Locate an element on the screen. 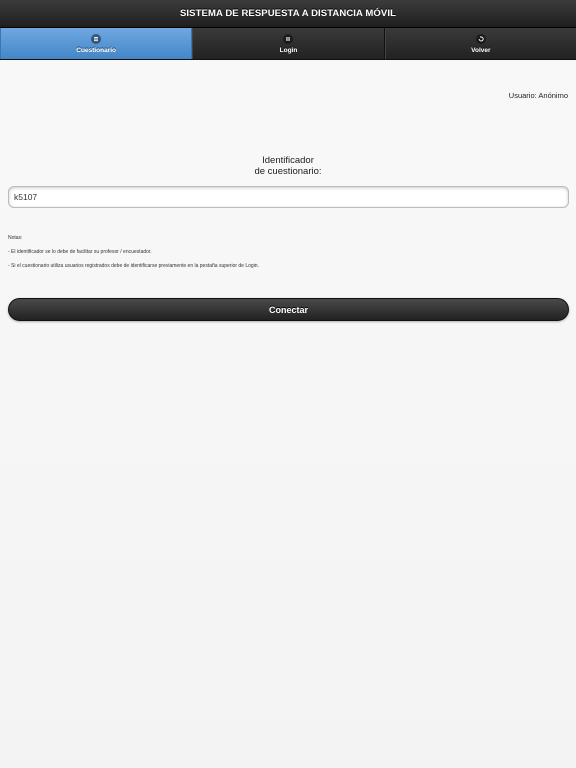  tab-cuestionario: Cuestionario is located at coordinates (96, 43).